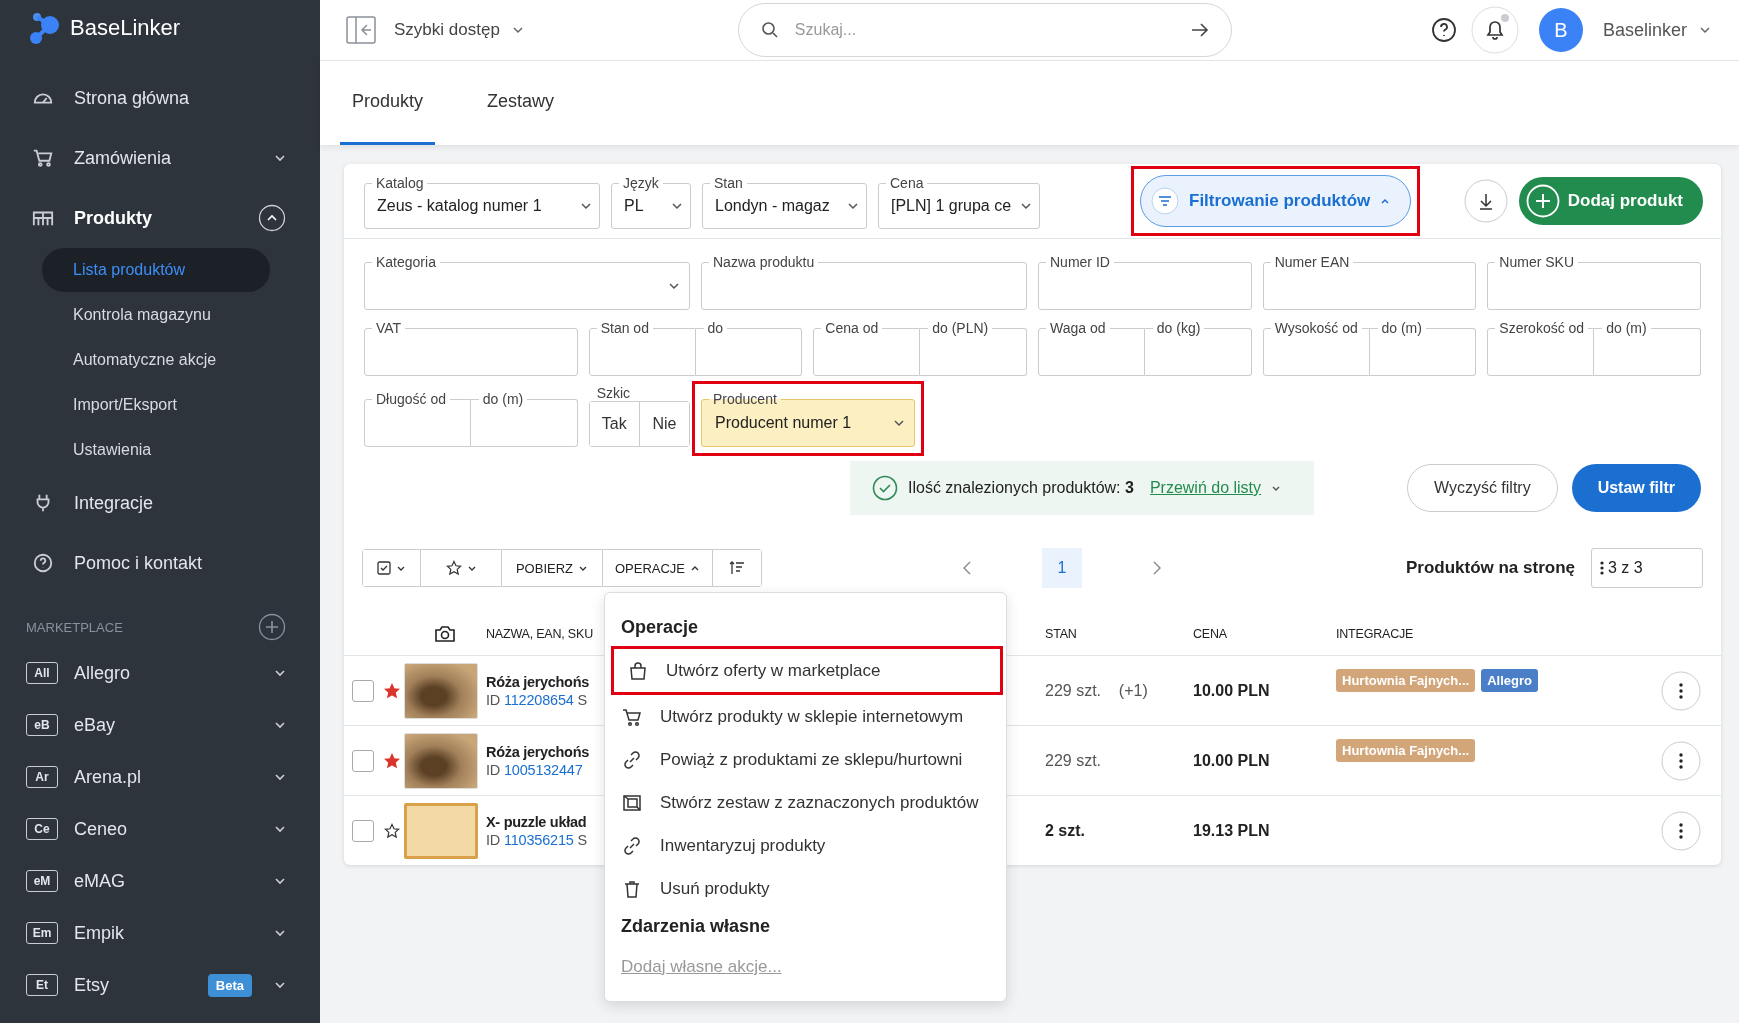 The height and width of the screenshot is (1023, 1739). I want to click on user-menu: Baselinker, so click(1656, 30).